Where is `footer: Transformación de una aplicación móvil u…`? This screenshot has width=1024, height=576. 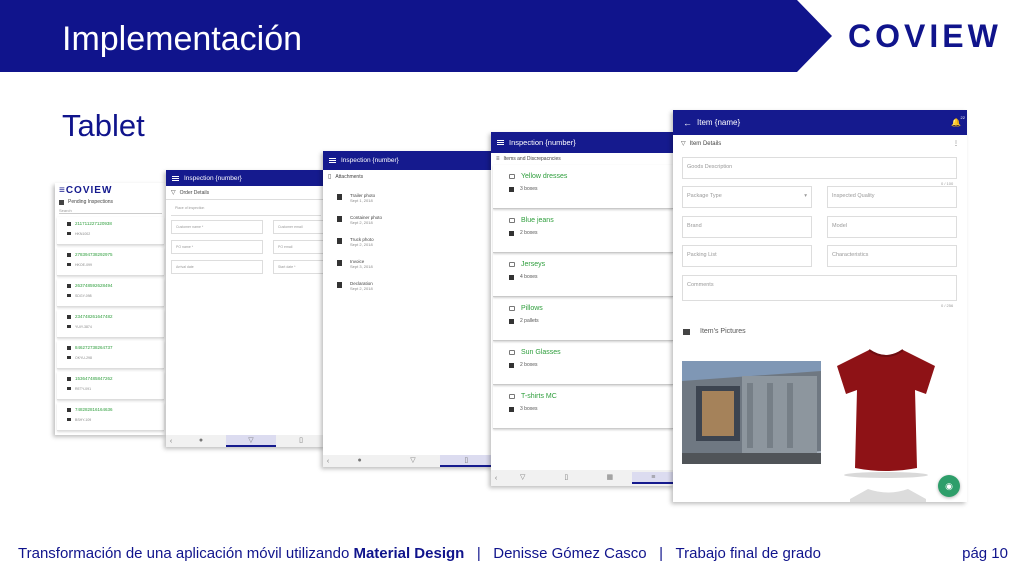
footer: Transformación de una aplicación móvil u… is located at coordinates (513, 553).